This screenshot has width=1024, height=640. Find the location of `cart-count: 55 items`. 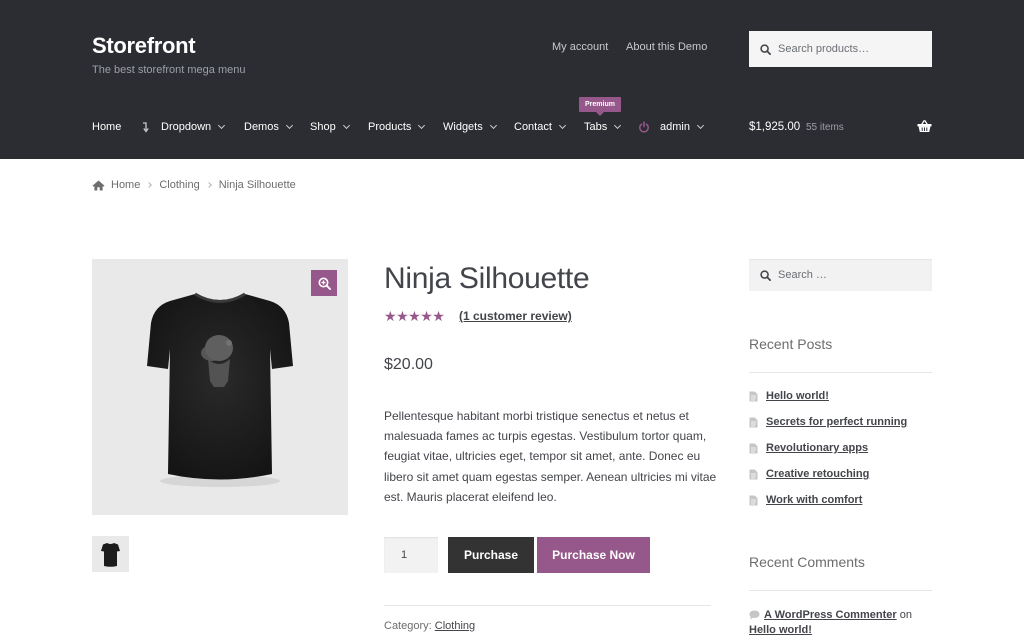

cart-count: 55 items is located at coordinates (825, 127).